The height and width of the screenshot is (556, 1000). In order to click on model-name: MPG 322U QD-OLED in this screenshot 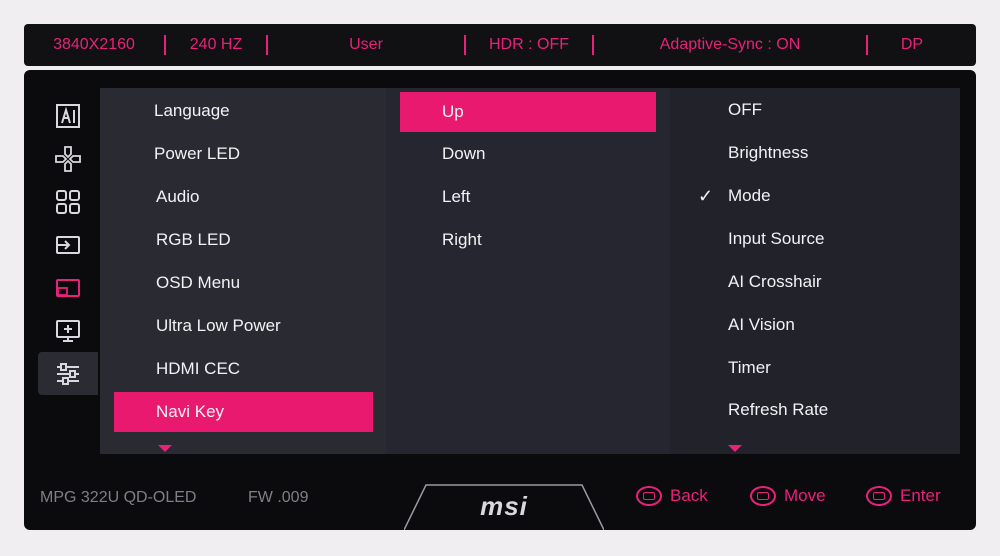, I will do `click(118, 497)`.